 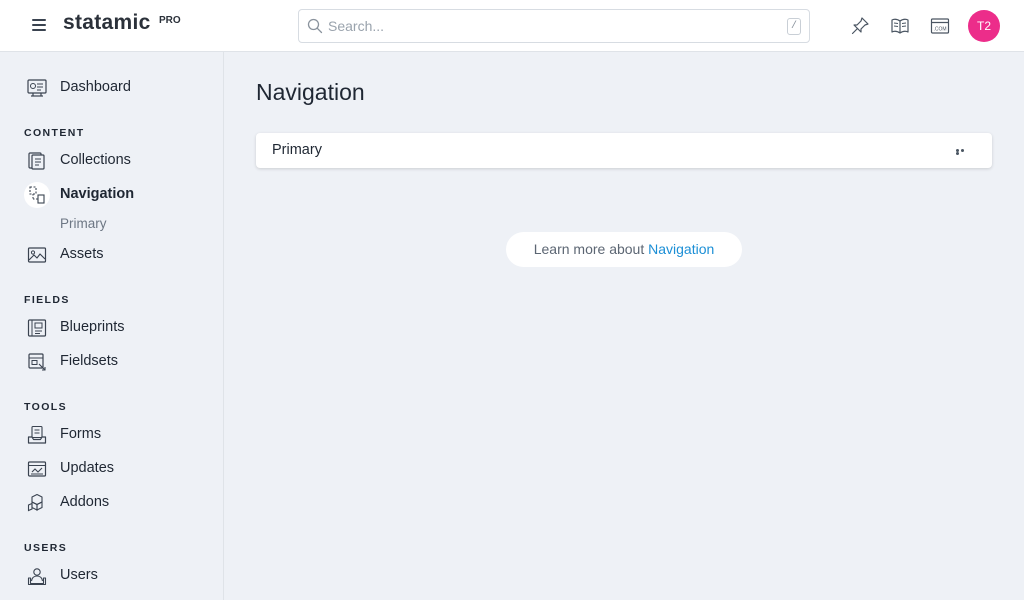 What do you see at coordinates (860, 26) in the screenshot?
I see `pin-icon` at bounding box center [860, 26].